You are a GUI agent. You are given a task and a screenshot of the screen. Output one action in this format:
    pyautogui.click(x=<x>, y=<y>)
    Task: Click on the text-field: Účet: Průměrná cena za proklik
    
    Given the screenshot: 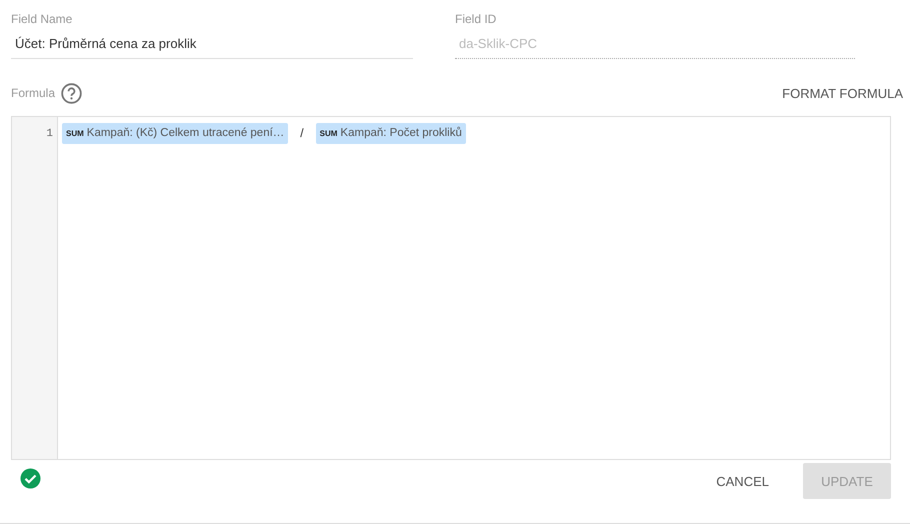 What is the action you would take?
    pyautogui.click(x=212, y=43)
    